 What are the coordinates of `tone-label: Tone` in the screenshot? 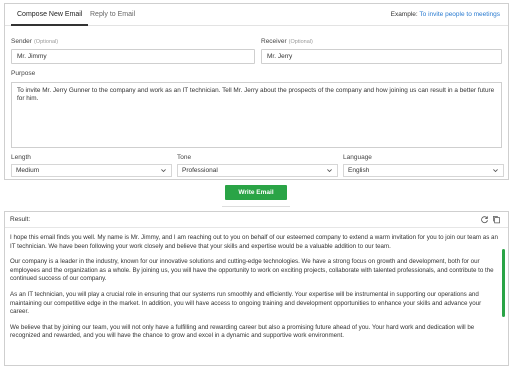 It's located at (184, 157).